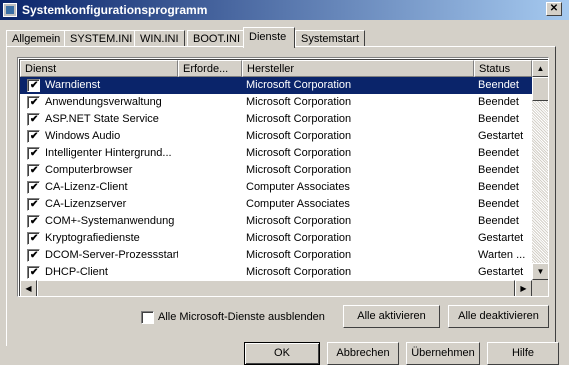 The width and height of the screenshot is (569, 365). What do you see at coordinates (99, 272) in the screenshot?
I see `service-name-cell: ✔ DHCP-Client` at bounding box center [99, 272].